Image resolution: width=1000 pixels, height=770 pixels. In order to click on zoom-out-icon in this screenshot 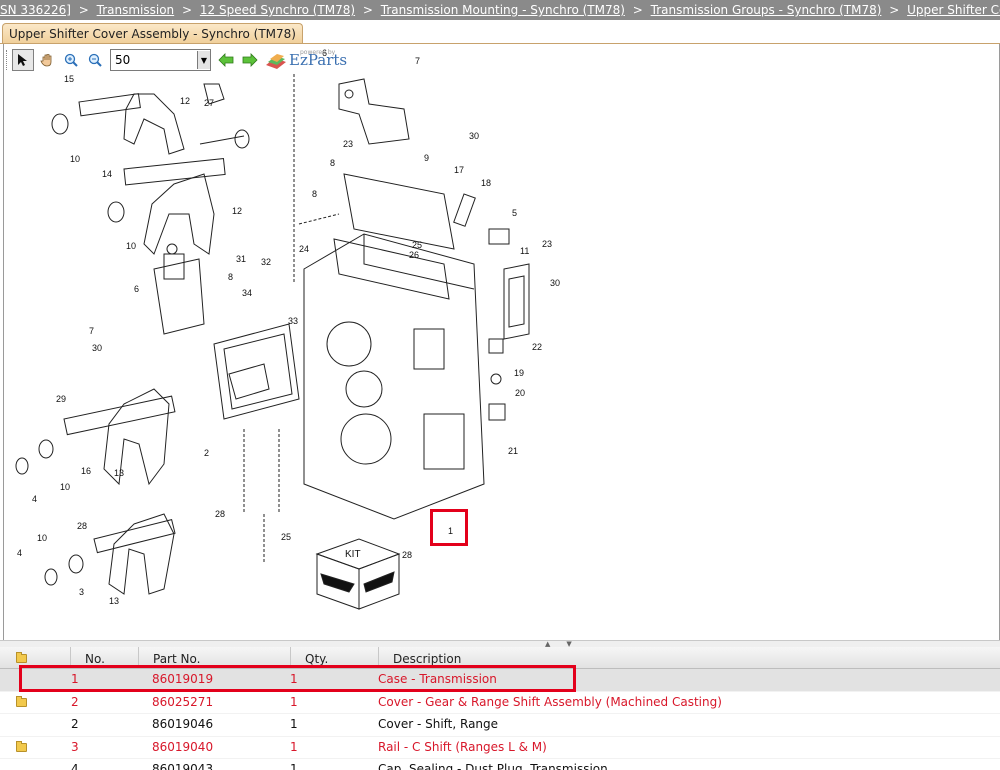, I will do `click(95, 60)`.